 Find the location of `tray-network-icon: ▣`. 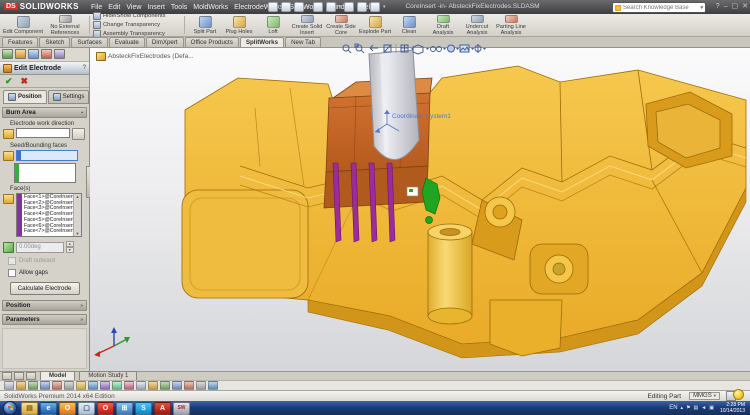

tray-network-icon: ▣ is located at coordinates (711, 408).